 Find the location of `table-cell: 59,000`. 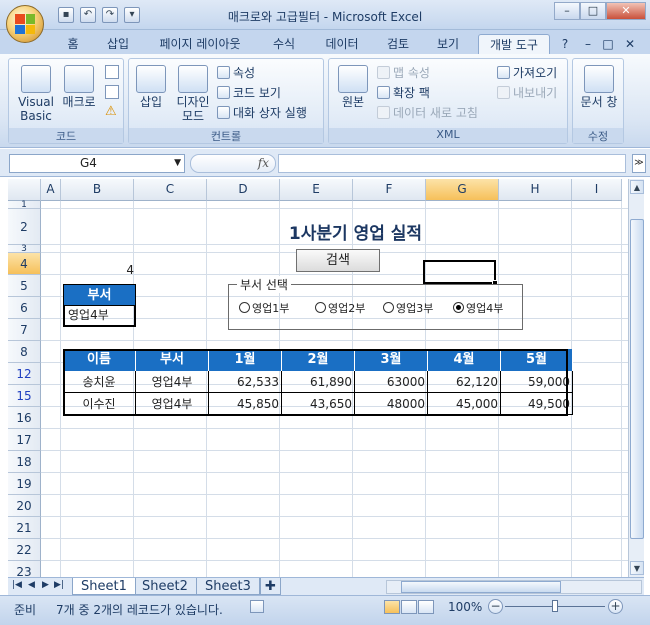

table-cell: 59,000 is located at coordinates (537, 382).